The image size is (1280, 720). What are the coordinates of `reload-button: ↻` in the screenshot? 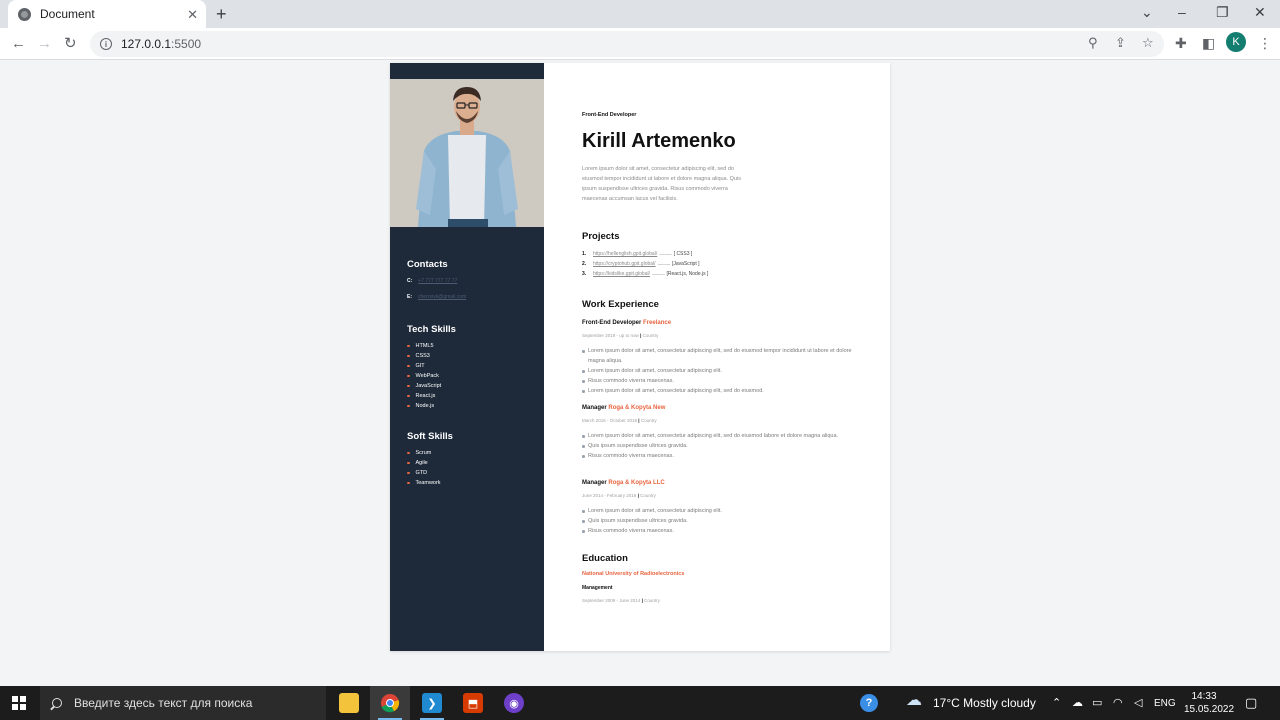 It's located at (70, 44).